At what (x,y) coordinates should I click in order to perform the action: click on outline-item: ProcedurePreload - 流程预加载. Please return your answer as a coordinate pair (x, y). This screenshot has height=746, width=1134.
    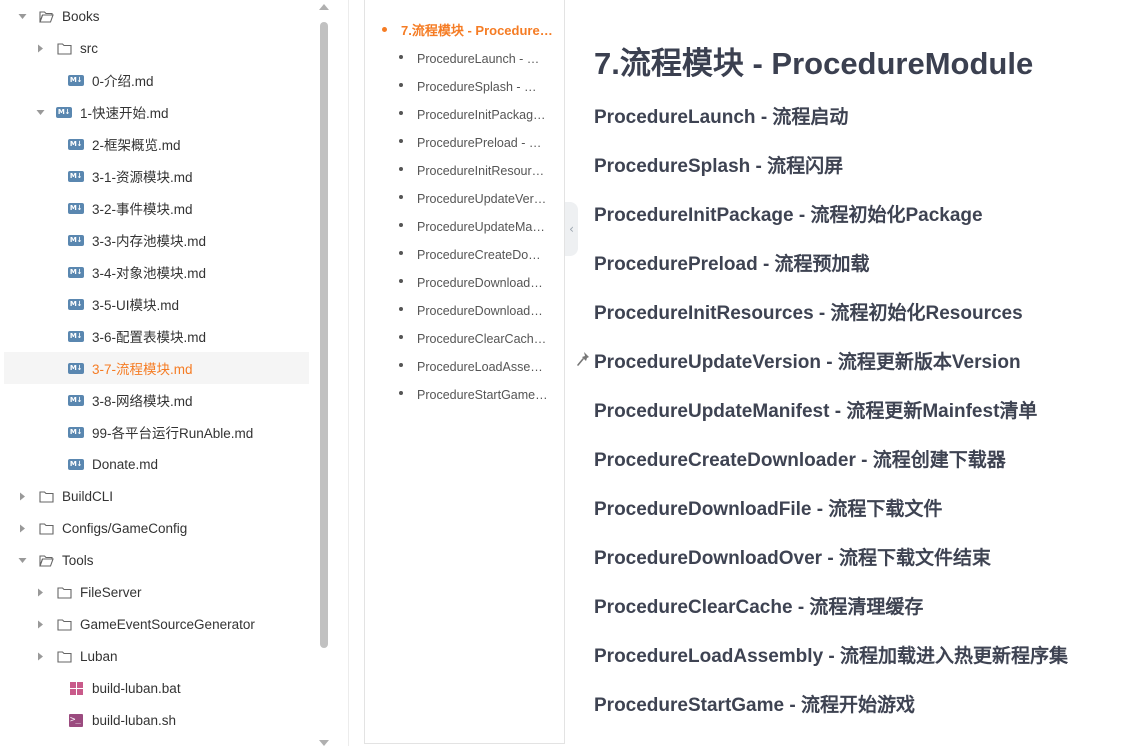
    Looking at the image, I should click on (474, 141).